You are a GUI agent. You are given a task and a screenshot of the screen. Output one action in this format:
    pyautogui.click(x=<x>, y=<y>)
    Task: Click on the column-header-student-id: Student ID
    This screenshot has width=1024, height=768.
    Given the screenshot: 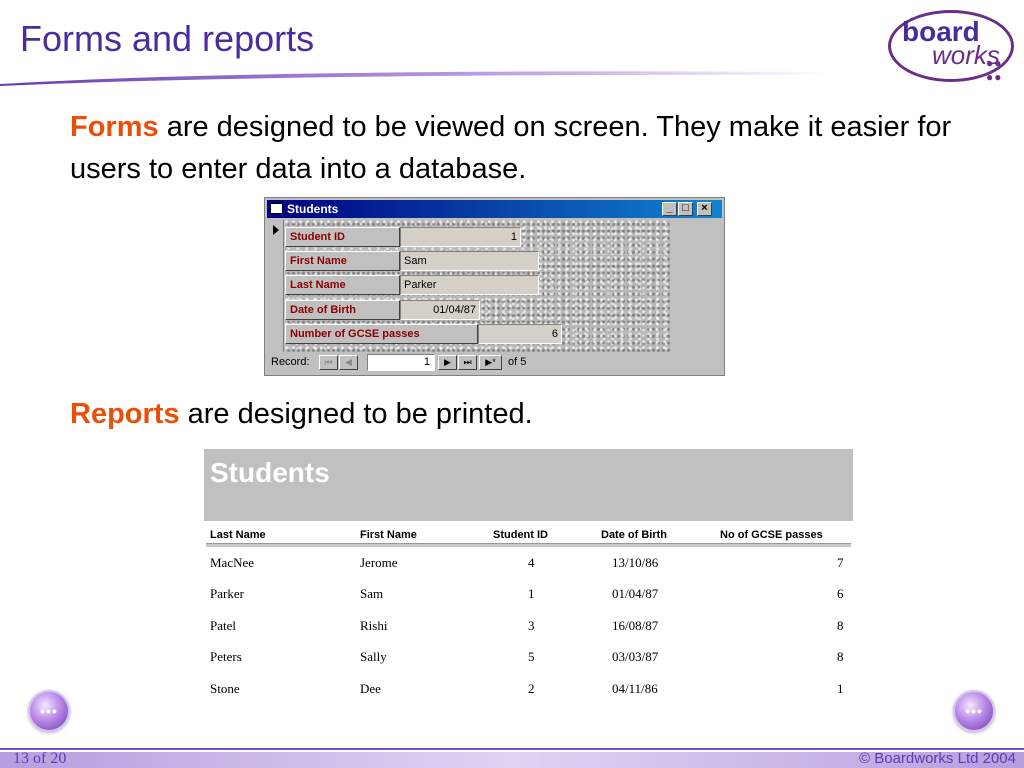 What is the action you would take?
    pyautogui.click(x=520, y=535)
    